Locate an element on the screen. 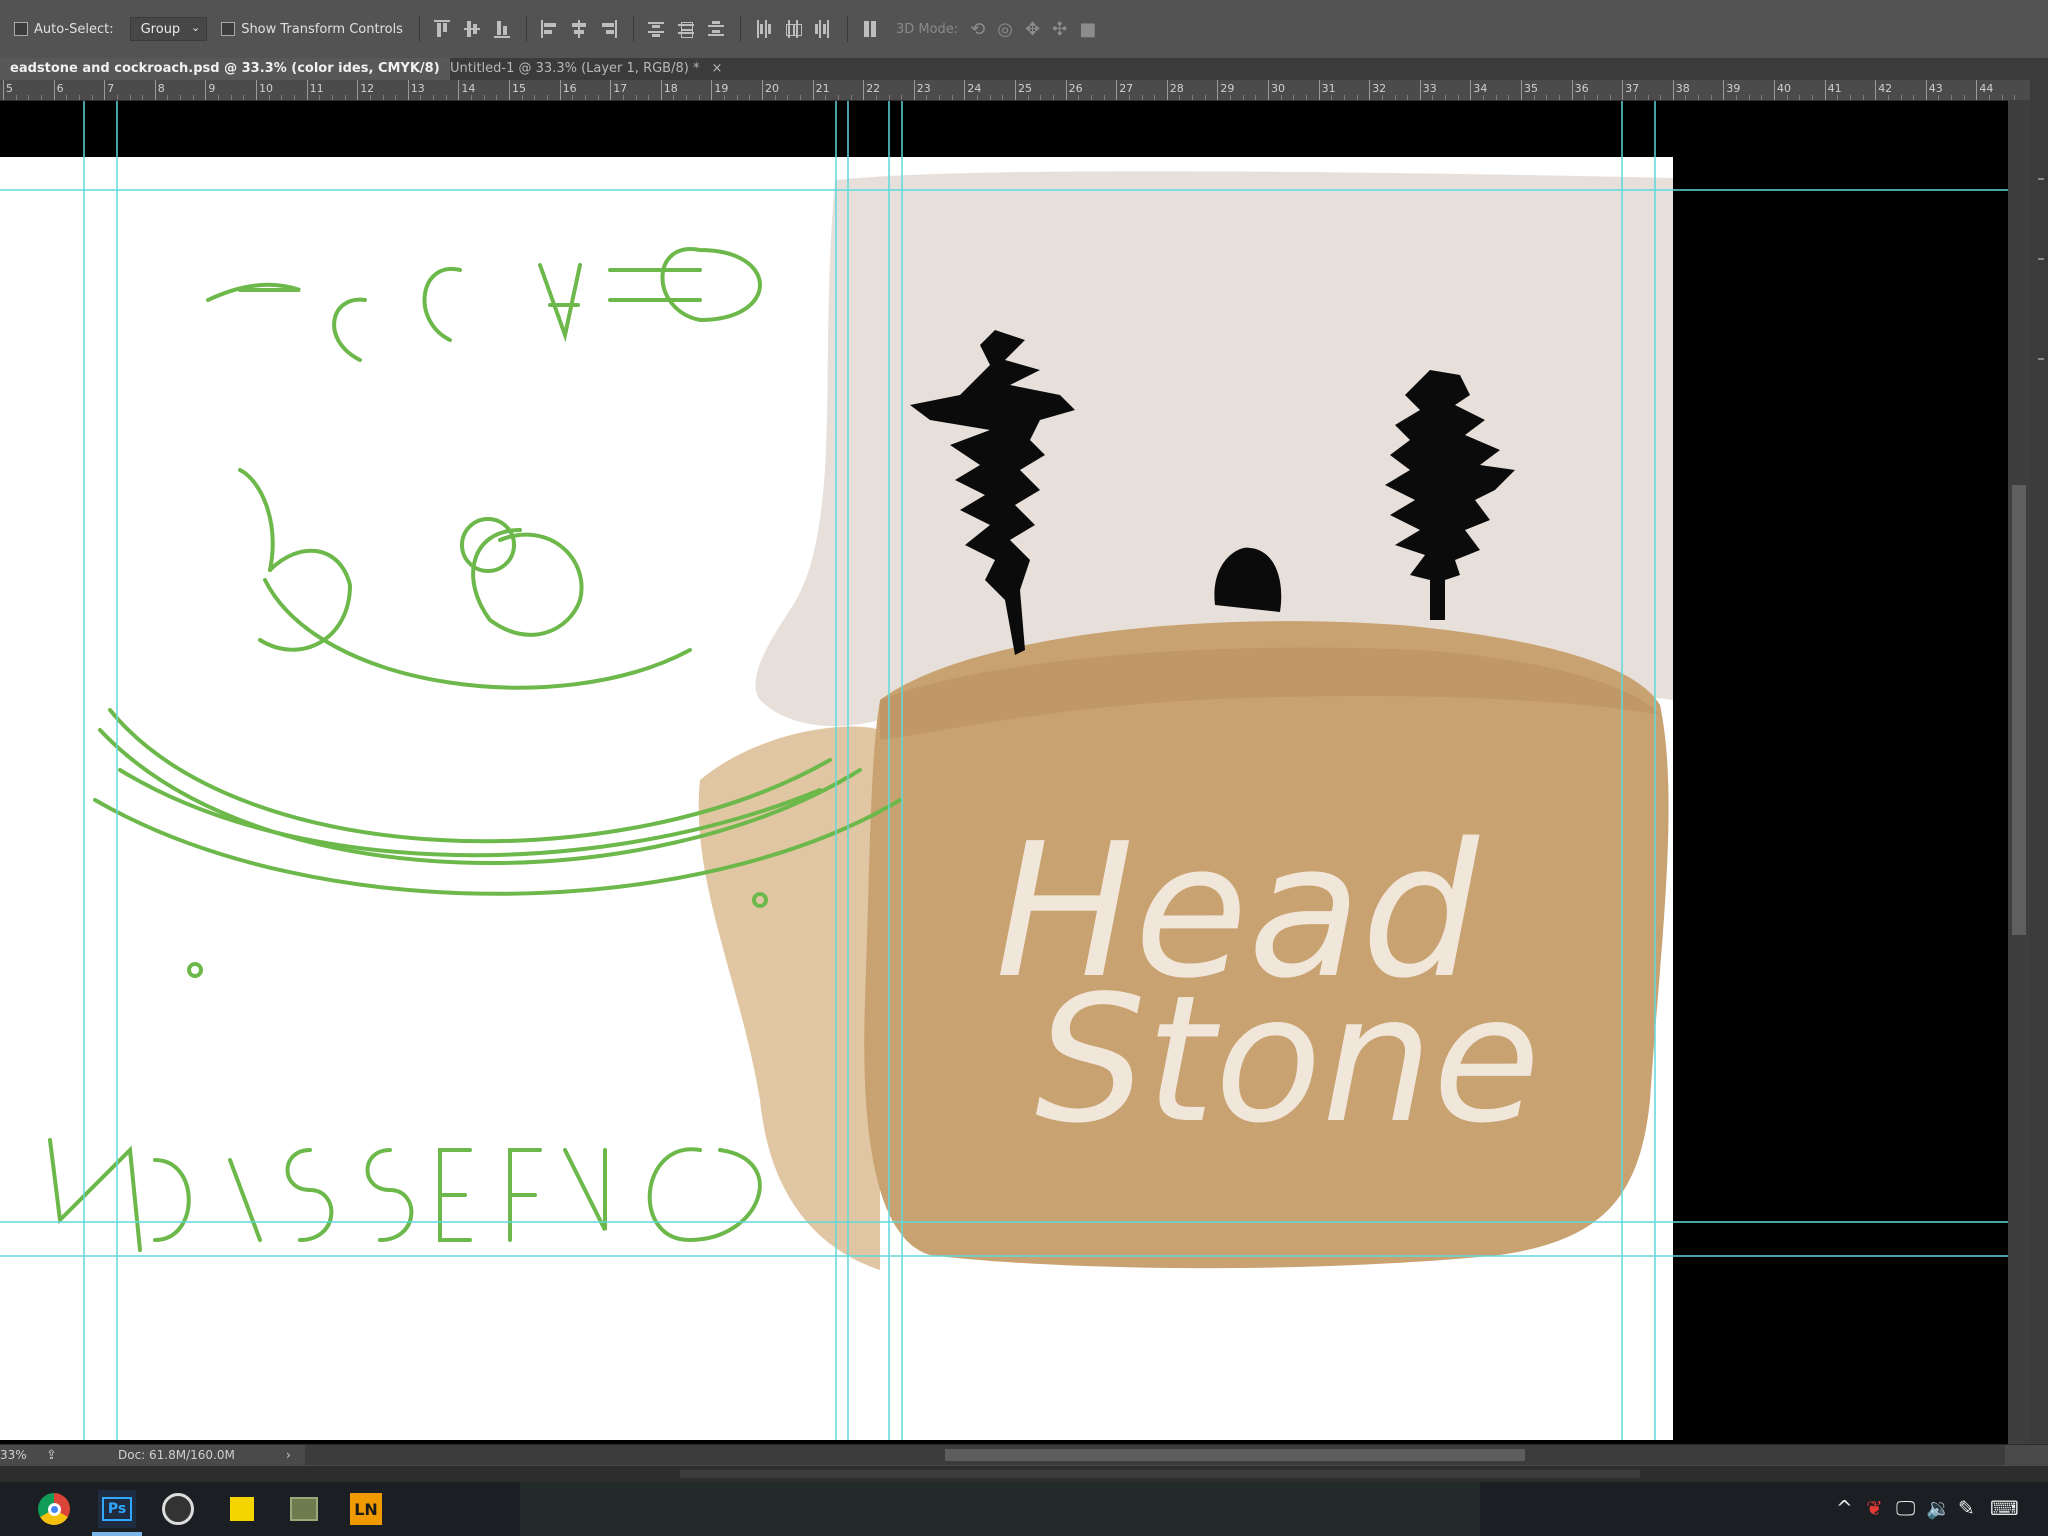  horizontal-scrollbar is located at coordinates (1155, 1455).